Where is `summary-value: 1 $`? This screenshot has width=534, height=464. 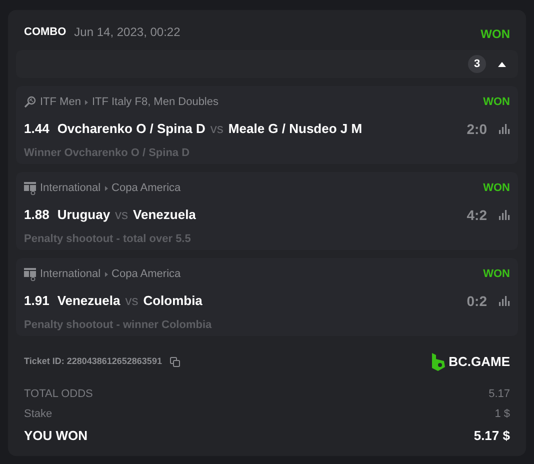
summary-value: 1 $ is located at coordinates (502, 414).